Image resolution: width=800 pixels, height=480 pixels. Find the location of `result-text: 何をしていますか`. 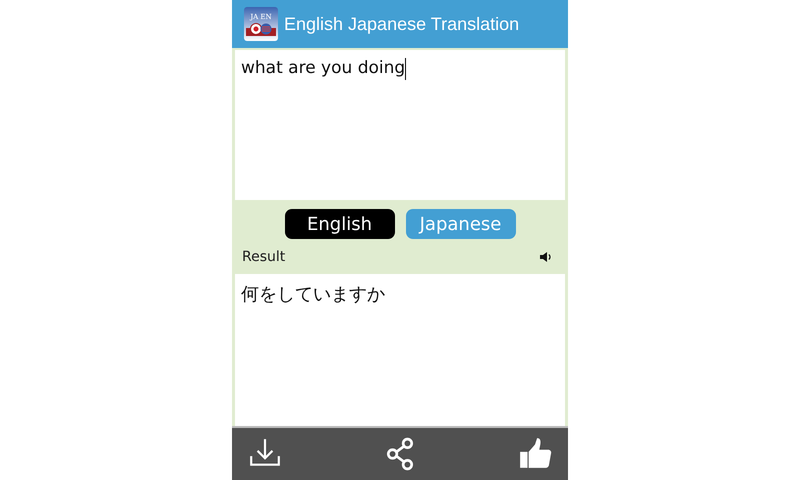

result-text: 何をしていますか is located at coordinates (400, 350).